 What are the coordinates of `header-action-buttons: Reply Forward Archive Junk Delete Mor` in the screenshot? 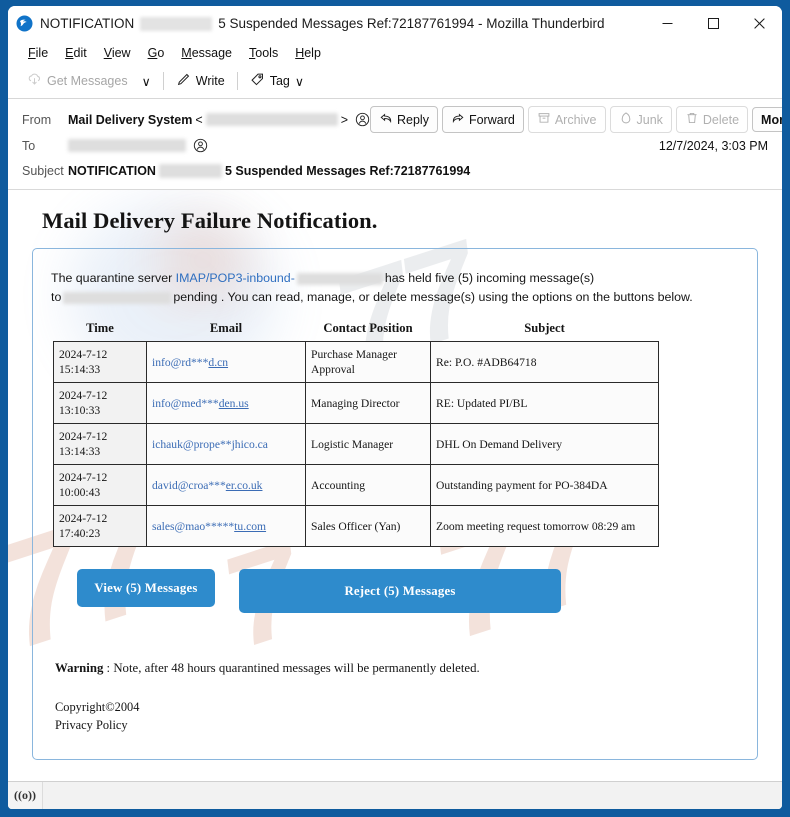 It's located at (576, 119).